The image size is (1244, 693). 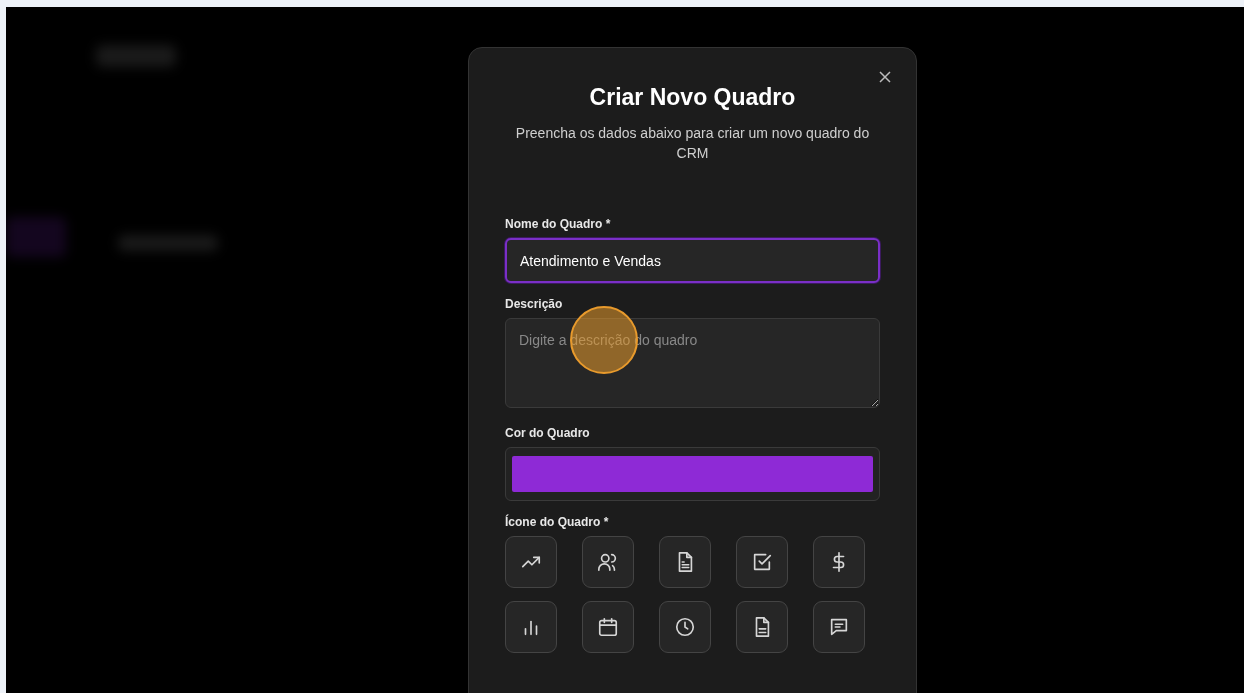 What do you see at coordinates (885, 77) in the screenshot?
I see `close-icon` at bounding box center [885, 77].